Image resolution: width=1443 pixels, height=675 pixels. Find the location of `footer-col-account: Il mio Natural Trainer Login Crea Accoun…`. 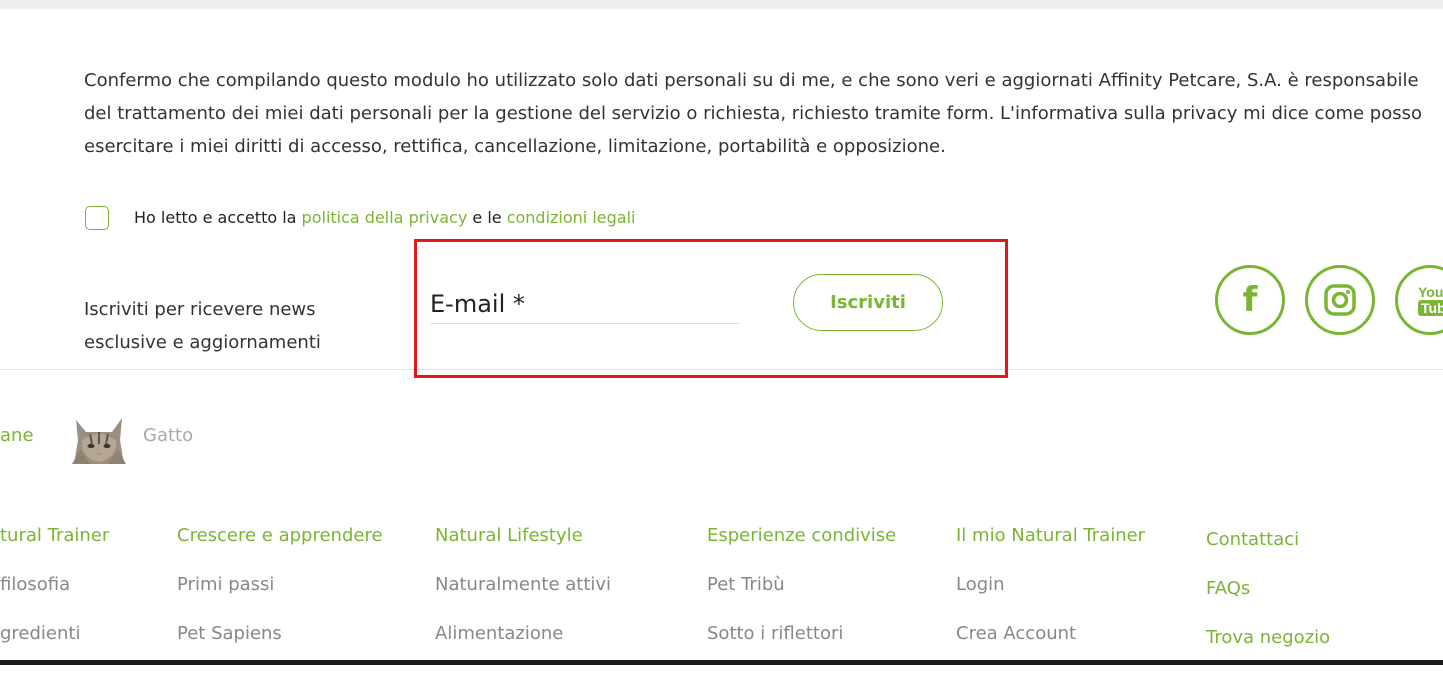

footer-col-account: Il mio Natural Trainer Login Crea Accoun… is located at coordinates (1050, 597).